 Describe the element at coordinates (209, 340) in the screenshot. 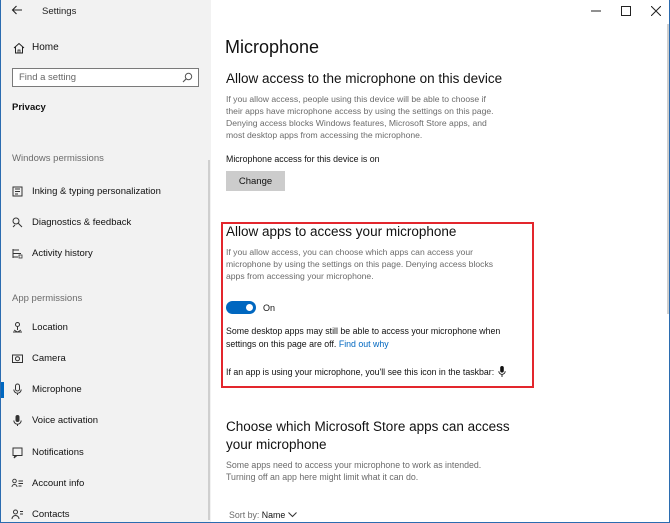

I see `sidebar-scrollbar` at that location.